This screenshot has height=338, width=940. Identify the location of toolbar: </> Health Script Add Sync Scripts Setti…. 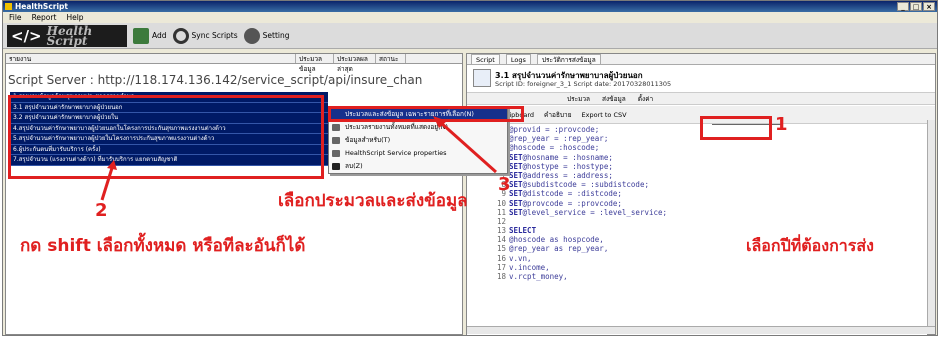
(470, 36).